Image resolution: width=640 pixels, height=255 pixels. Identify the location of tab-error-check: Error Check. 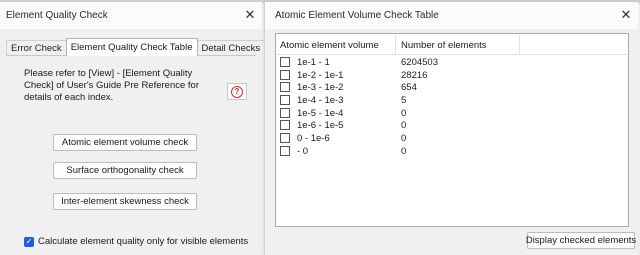
(36, 48).